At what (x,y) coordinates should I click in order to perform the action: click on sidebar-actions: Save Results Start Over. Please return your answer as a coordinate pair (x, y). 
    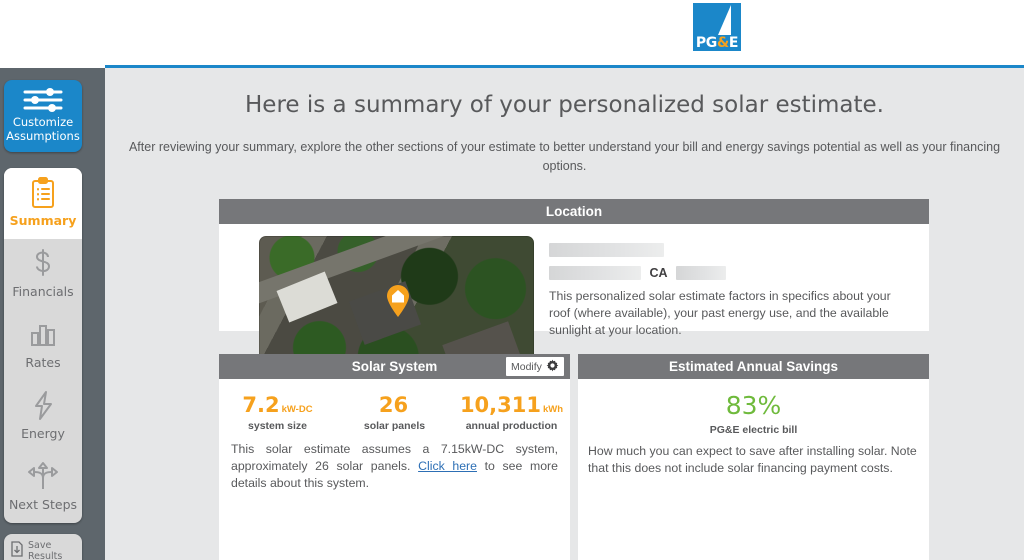
    Looking at the image, I should click on (43, 547).